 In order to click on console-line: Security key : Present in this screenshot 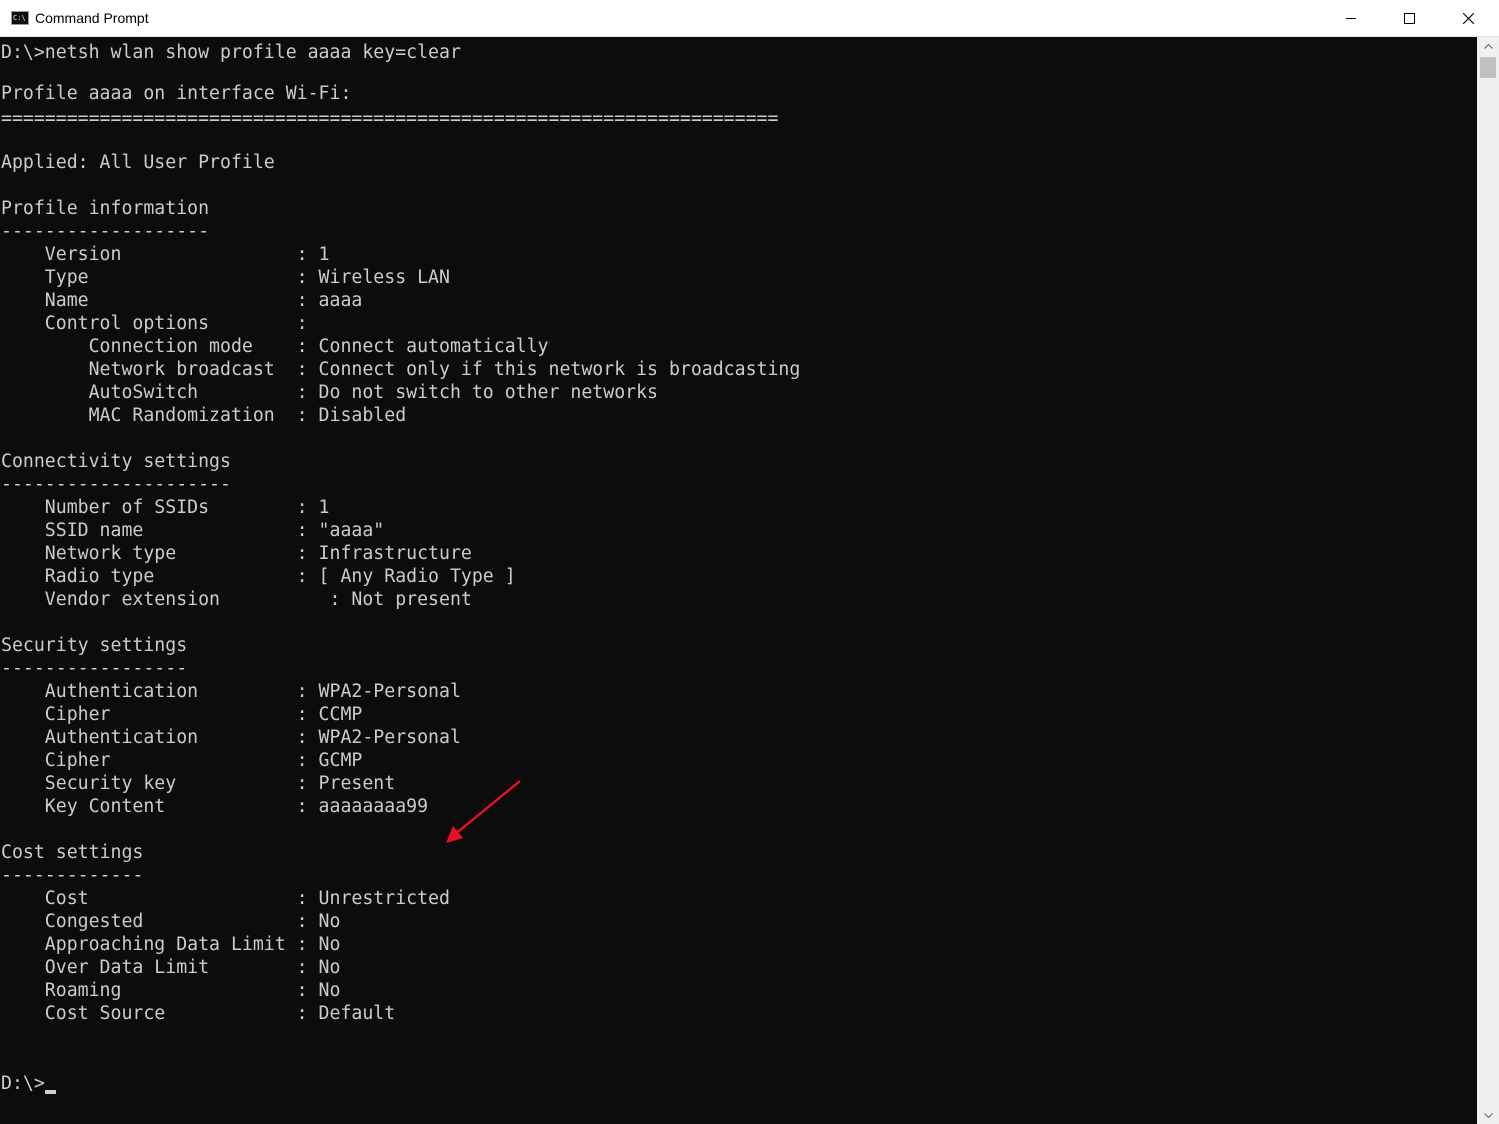, I will do `click(198, 783)`.